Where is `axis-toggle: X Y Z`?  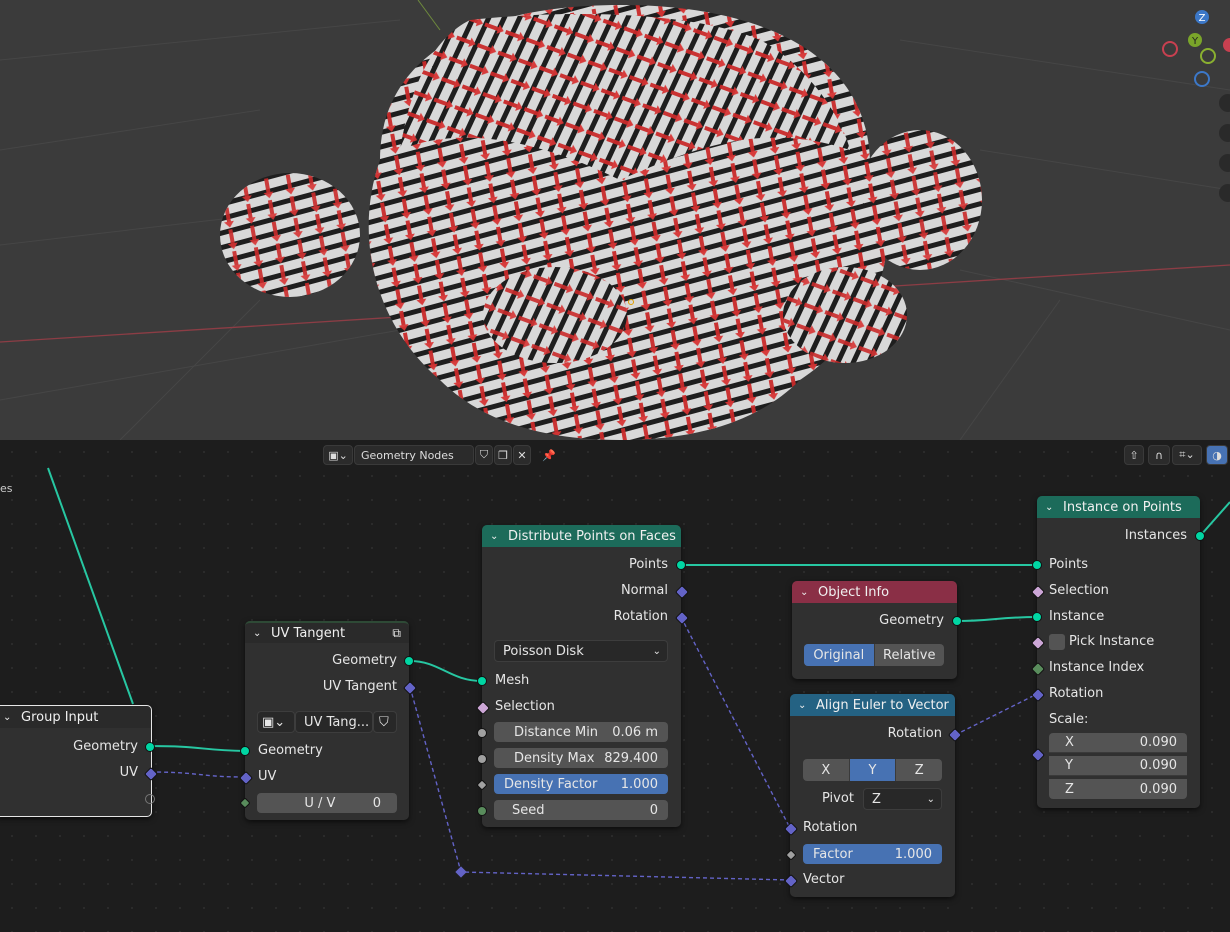 axis-toggle: X Y Z is located at coordinates (872, 770).